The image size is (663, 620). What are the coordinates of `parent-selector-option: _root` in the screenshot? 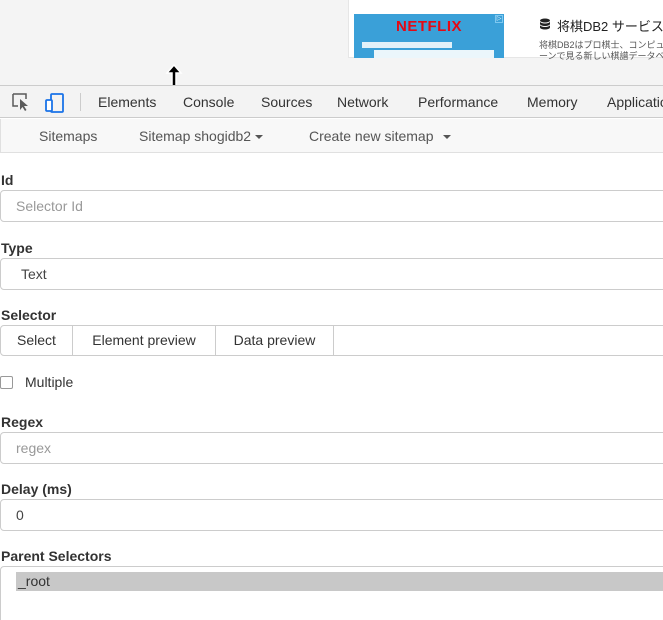 It's located at (339, 581).